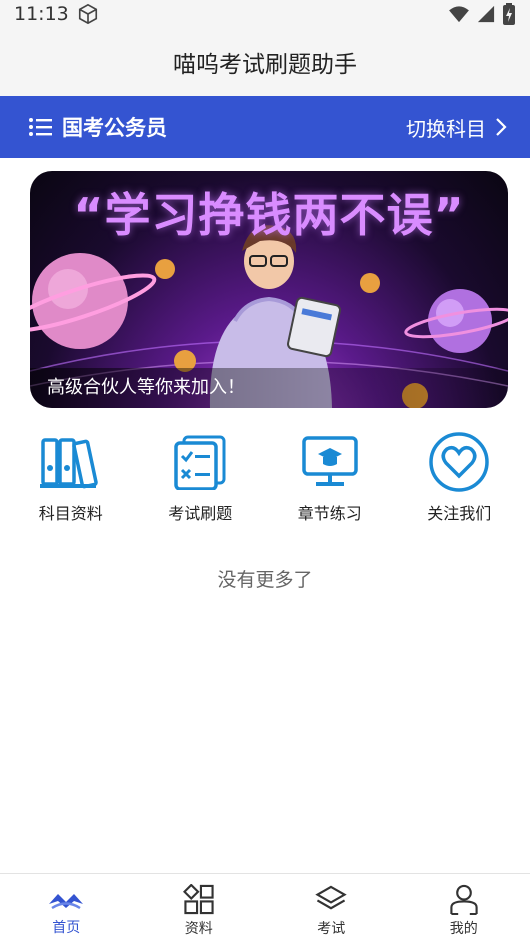  Describe the element at coordinates (265, 14) in the screenshot. I see `status-bar: 11:13` at that location.